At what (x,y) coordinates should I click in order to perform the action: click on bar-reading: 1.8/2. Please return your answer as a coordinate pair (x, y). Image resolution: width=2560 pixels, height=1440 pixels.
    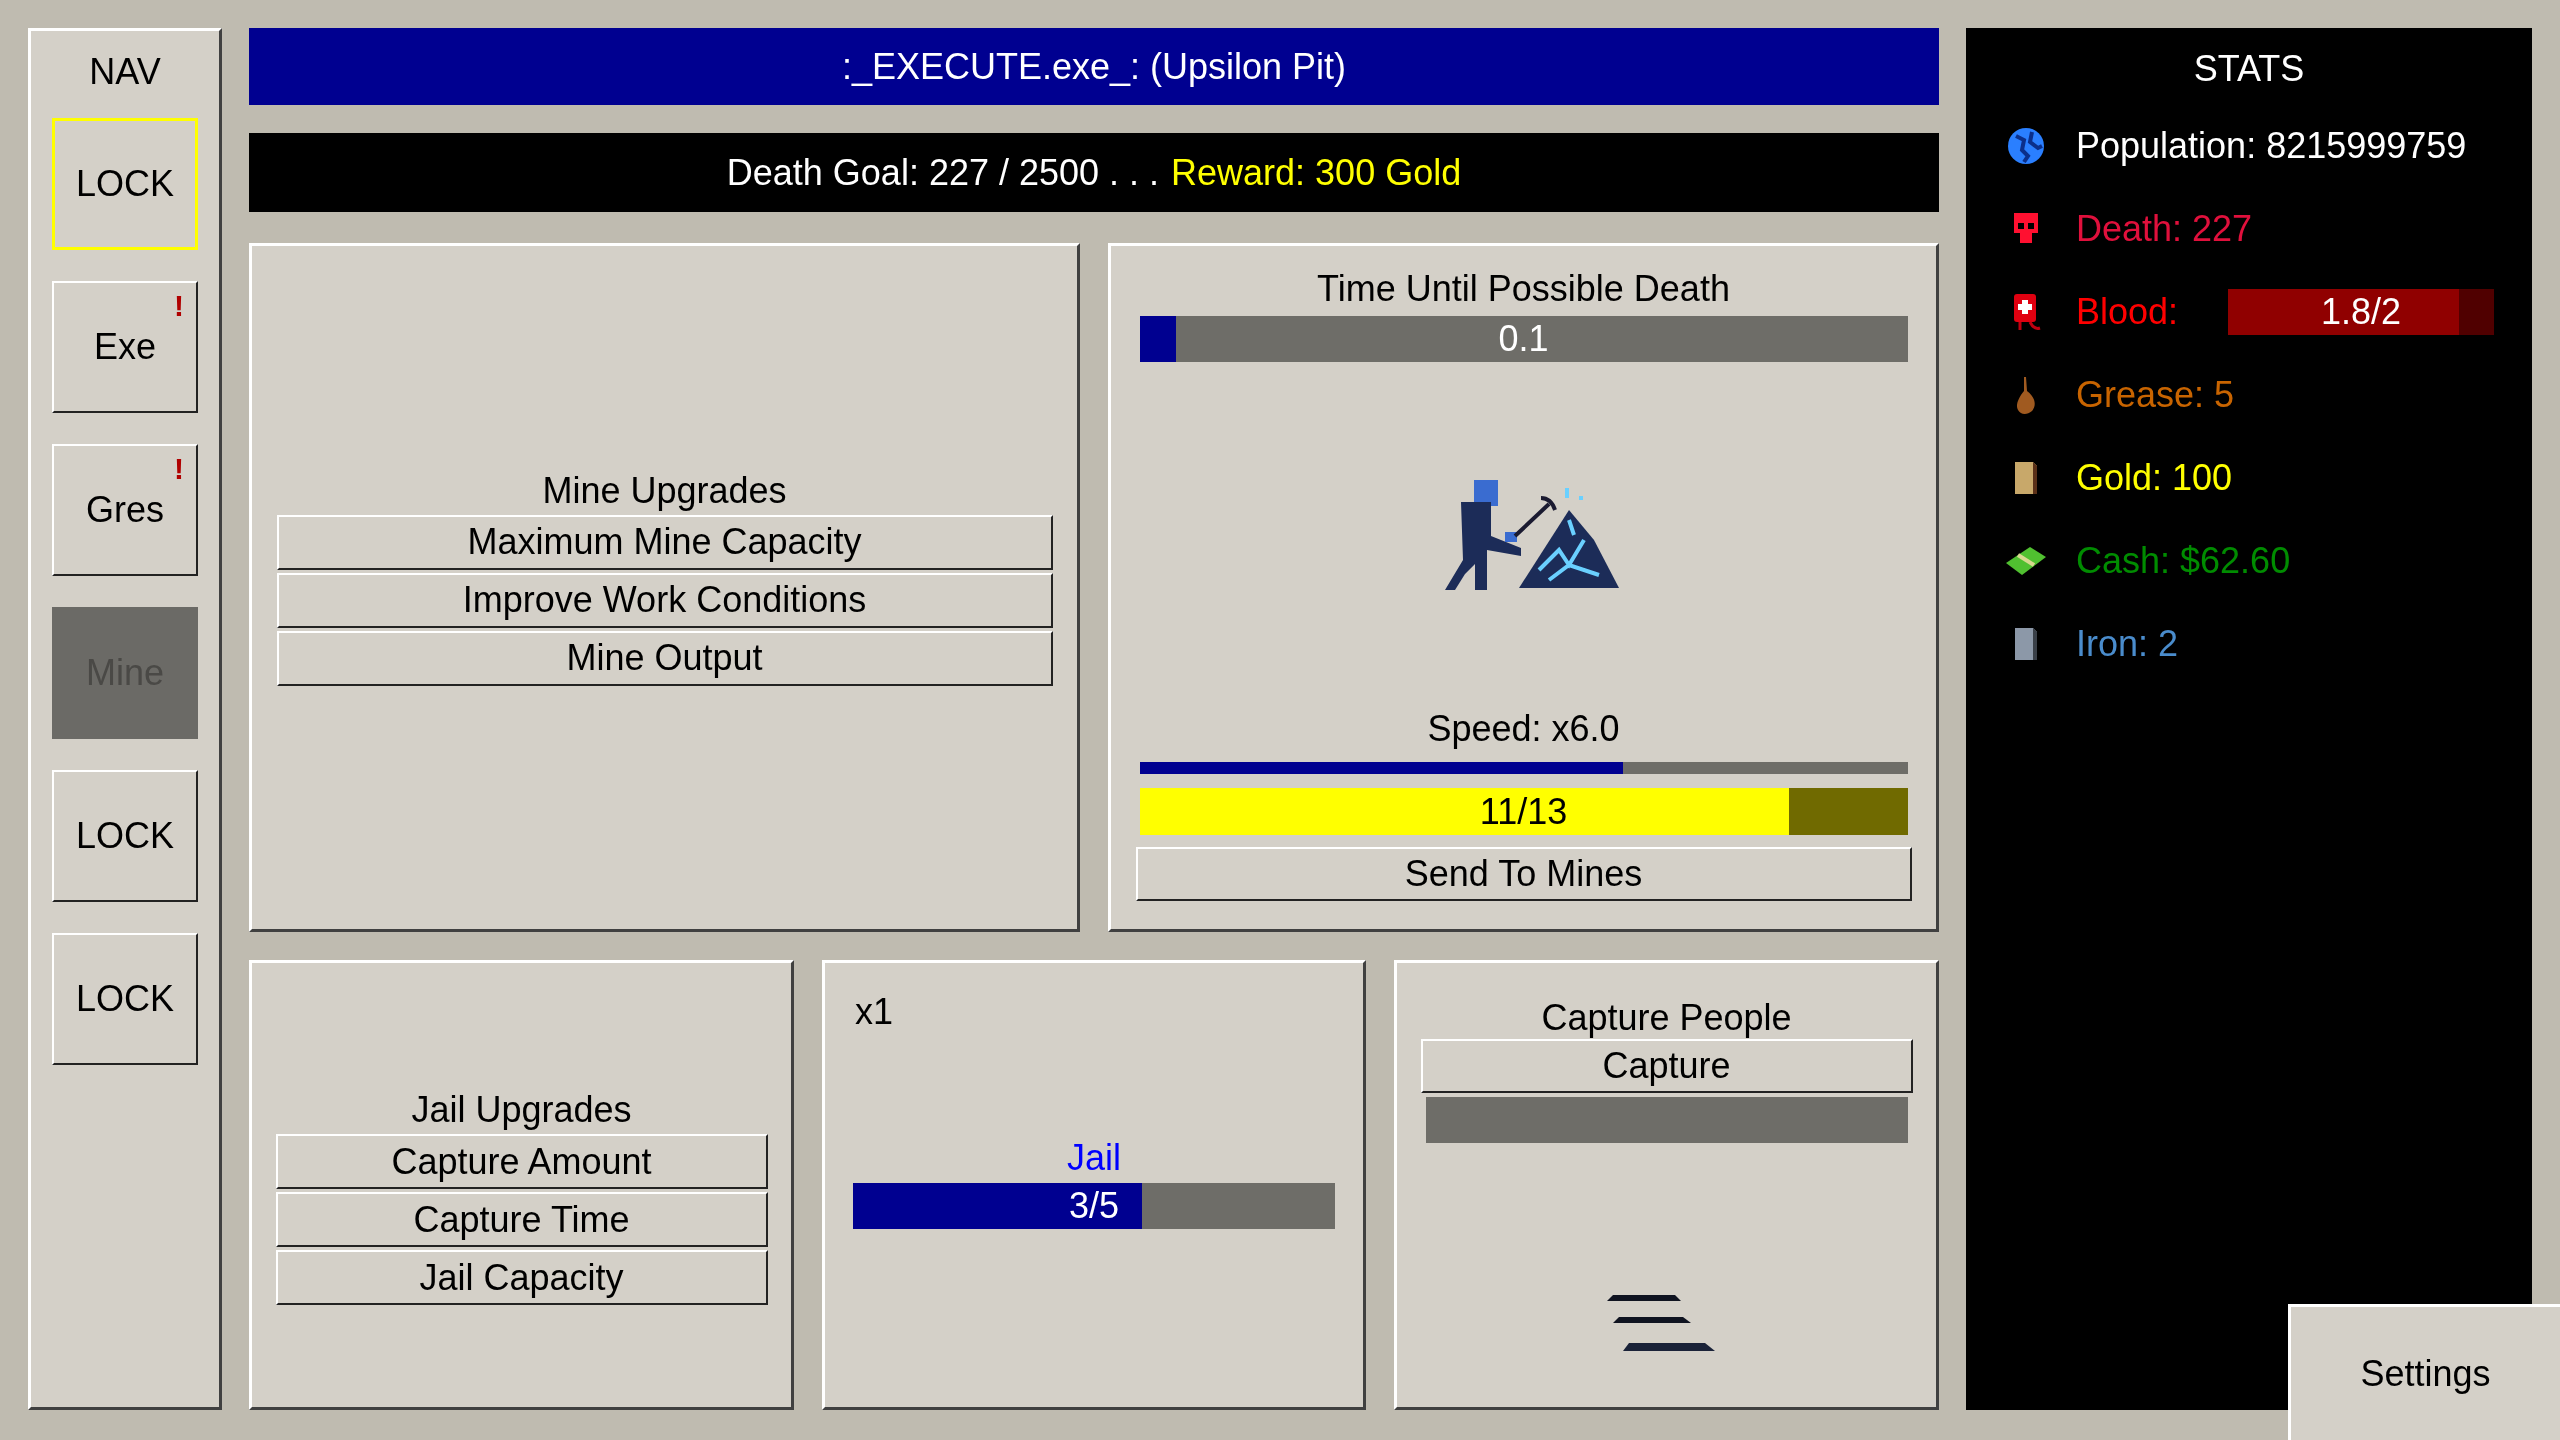
    Looking at the image, I should click on (2361, 311).